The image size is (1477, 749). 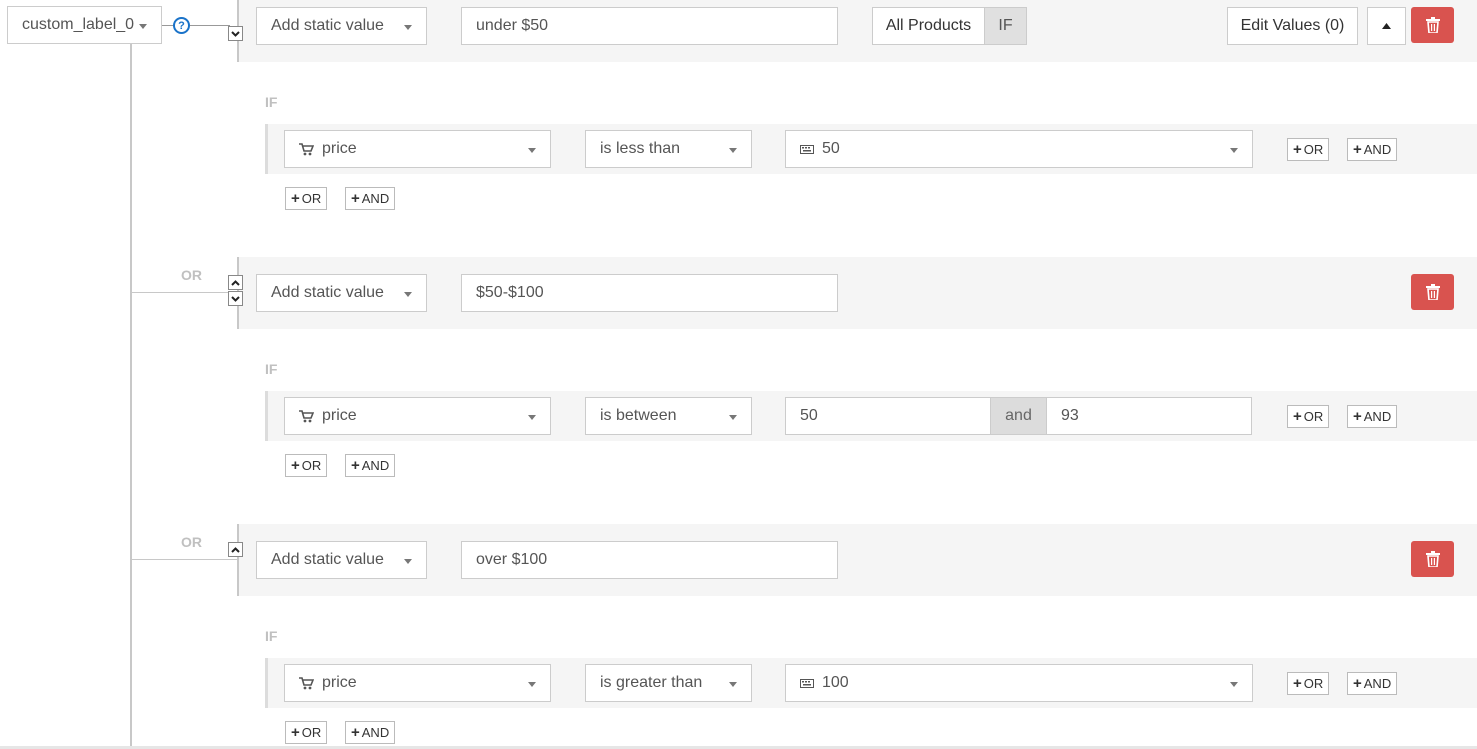 What do you see at coordinates (649, 560) in the screenshot?
I see `static-value-input: over $100` at bounding box center [649, 560].